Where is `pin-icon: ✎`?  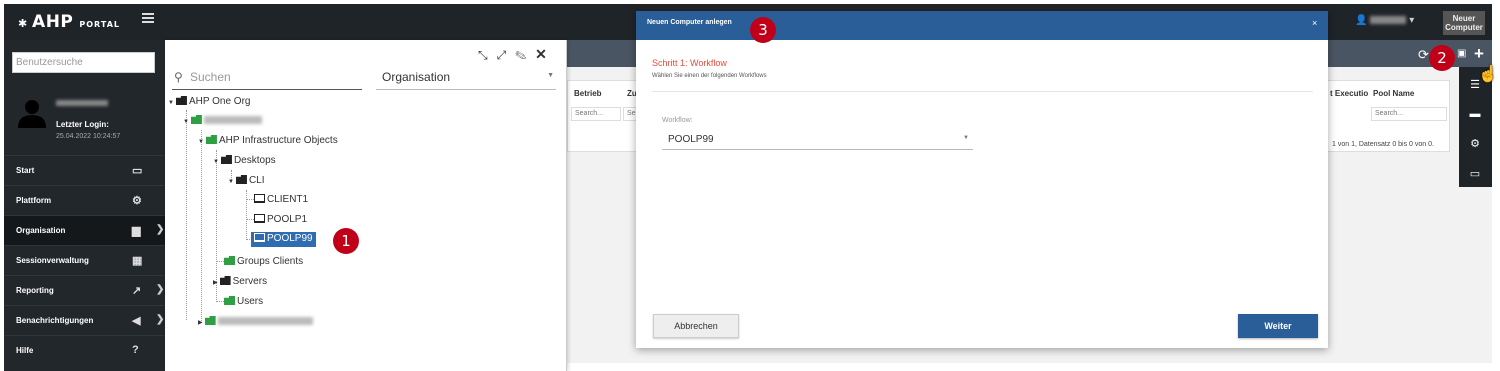
pin-icon: ✎ is located at coordinates (525, 55).